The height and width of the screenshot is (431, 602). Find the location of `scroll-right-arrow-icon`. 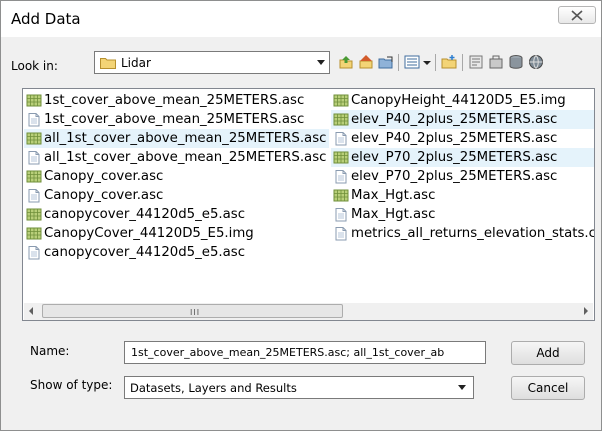

scroll-right-arrow-icon is located at coordinates (586, 311).